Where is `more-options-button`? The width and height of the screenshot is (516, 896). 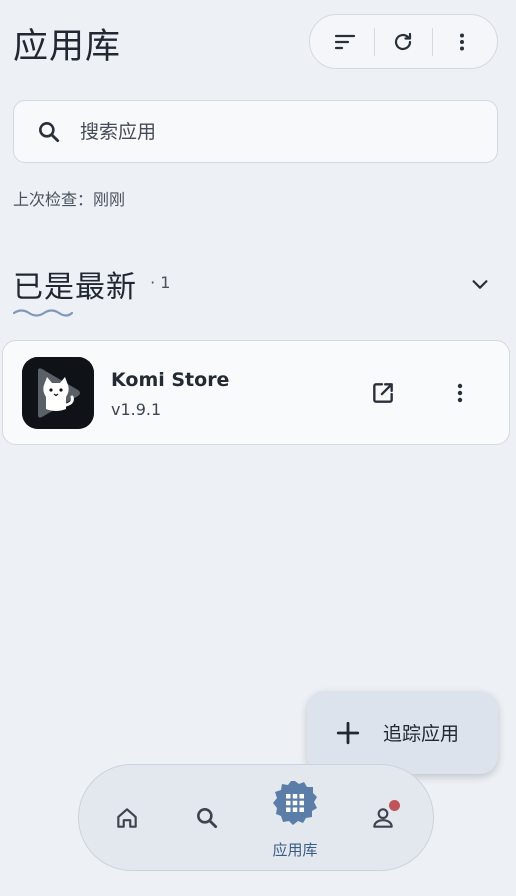 more-options-button is located at coordinates (462, 42).